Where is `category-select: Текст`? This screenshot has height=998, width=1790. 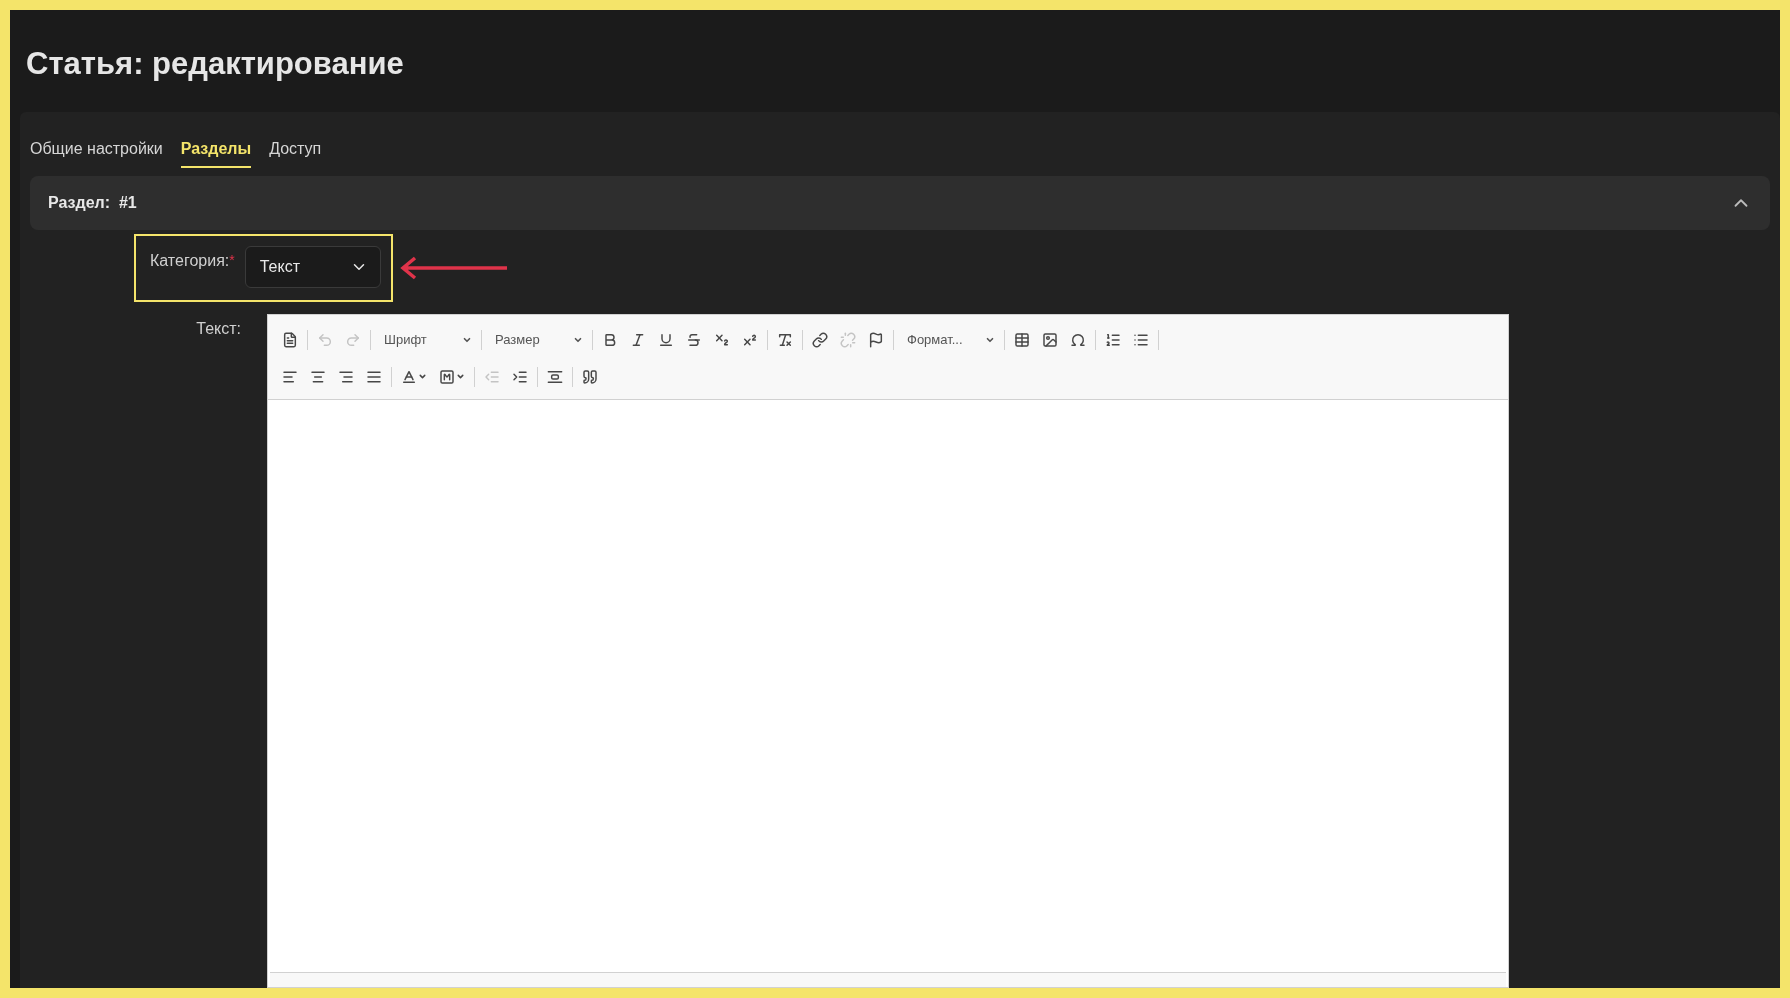 category-select: Текст is located at coordinates (312, 267).